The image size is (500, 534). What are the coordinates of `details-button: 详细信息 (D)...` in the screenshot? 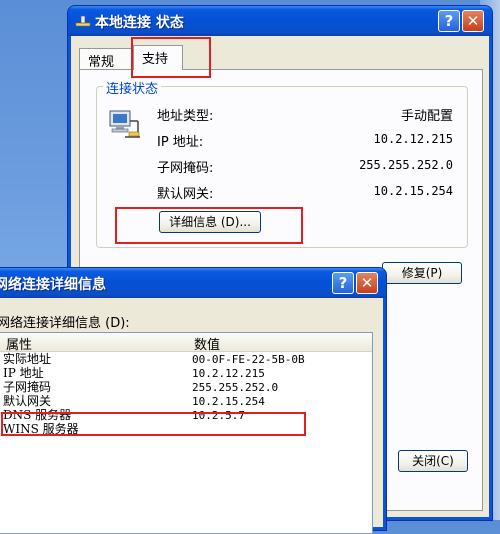 It's located at (210, 222).